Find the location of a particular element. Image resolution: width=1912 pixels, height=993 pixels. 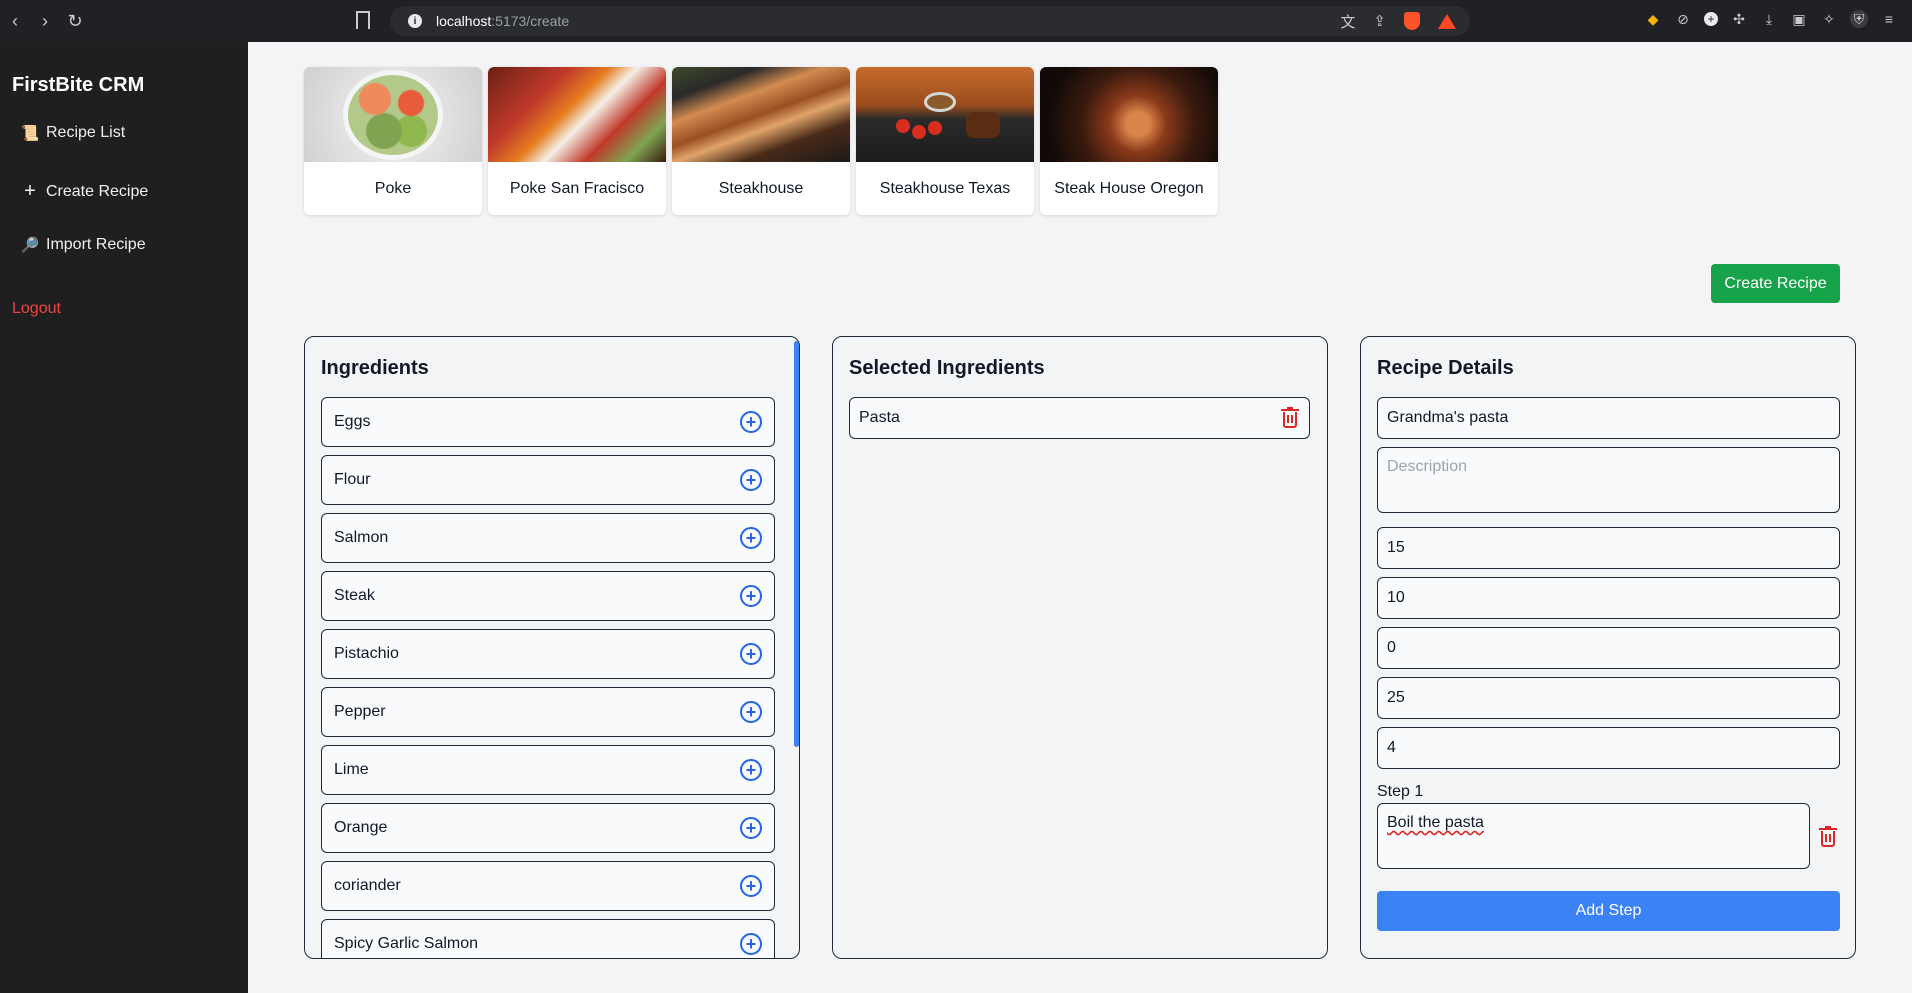

recipe-name: Poke San Fracisco is located at coordinates (577, 188).